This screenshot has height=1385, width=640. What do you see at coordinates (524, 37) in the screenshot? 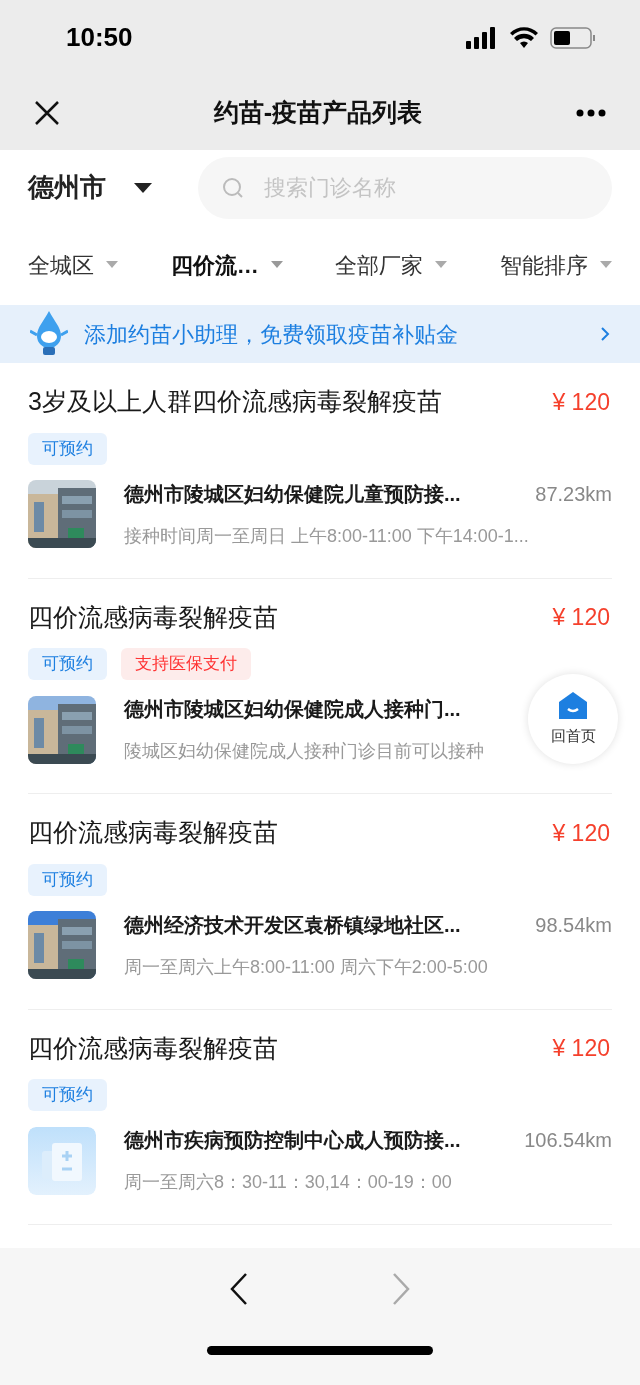
I see `wifi-icon` at bounding box center [524, 37].